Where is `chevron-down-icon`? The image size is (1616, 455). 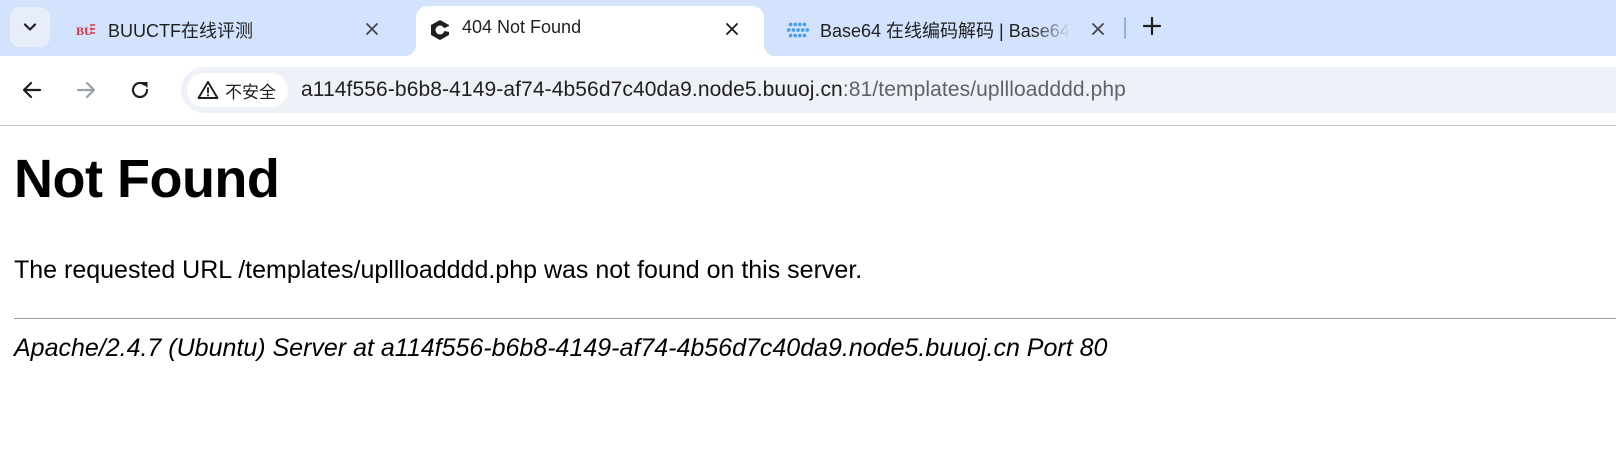 chevron-down-icon is located at coordinates (30, 27).